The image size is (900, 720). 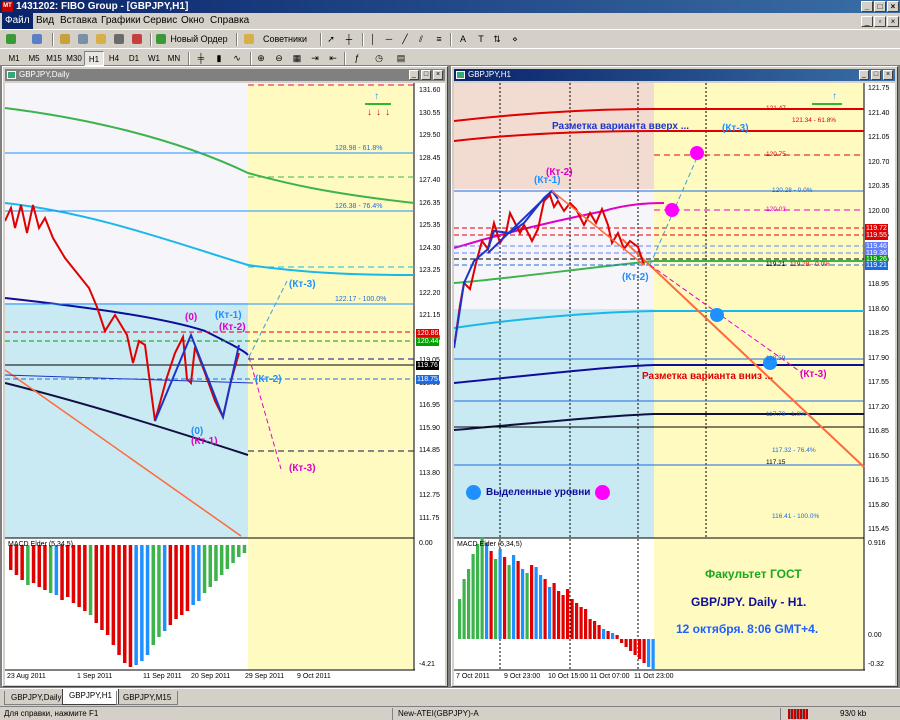 I want to click on crosshair-icon: ┼, so click(x=349, y=39).